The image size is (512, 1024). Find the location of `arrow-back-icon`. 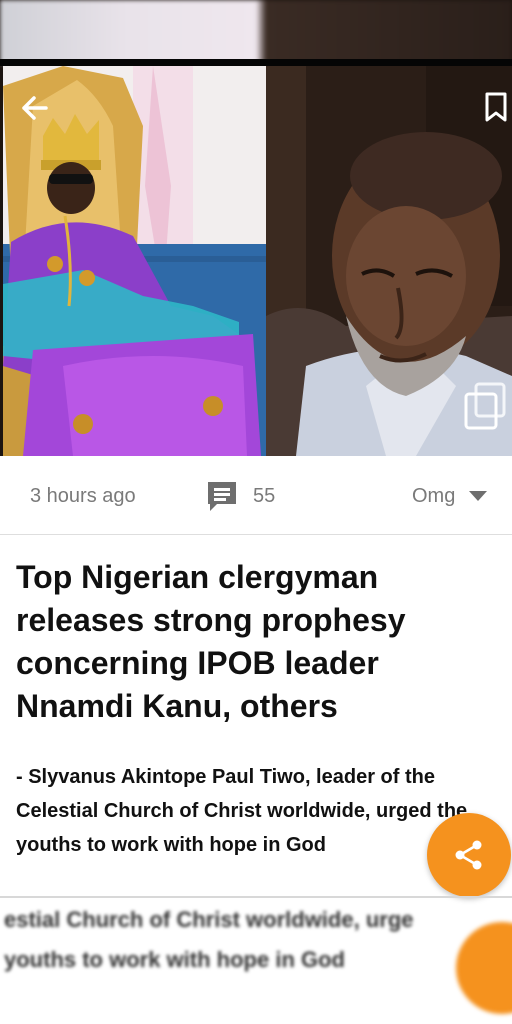

arrow-back-icon is located at coordinates (34, 108).